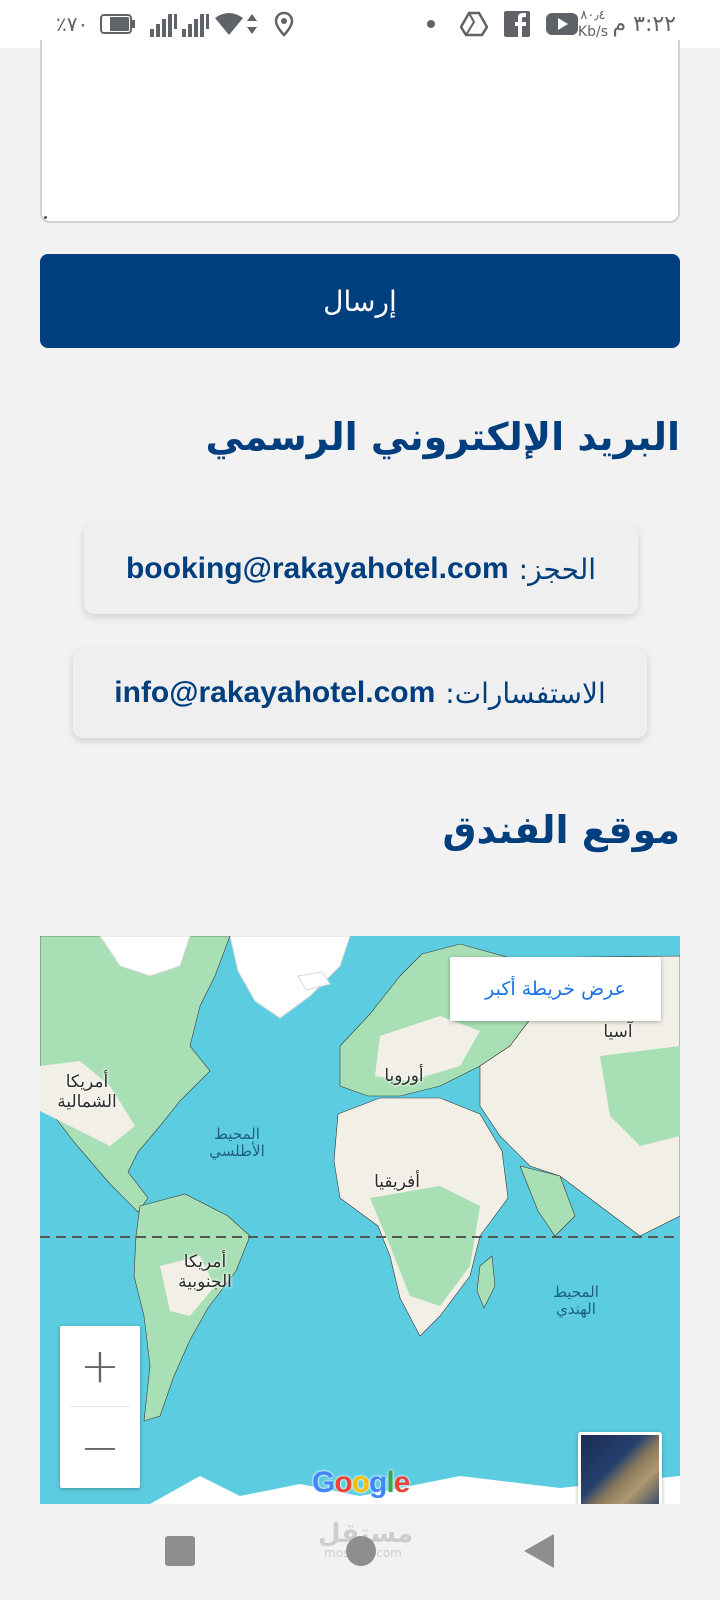  What do you see at coordinates (274, 693) in the screenshot?
I see `inquiries-email-link: info@rakayahotel.com` at bounding box center [274, 693].